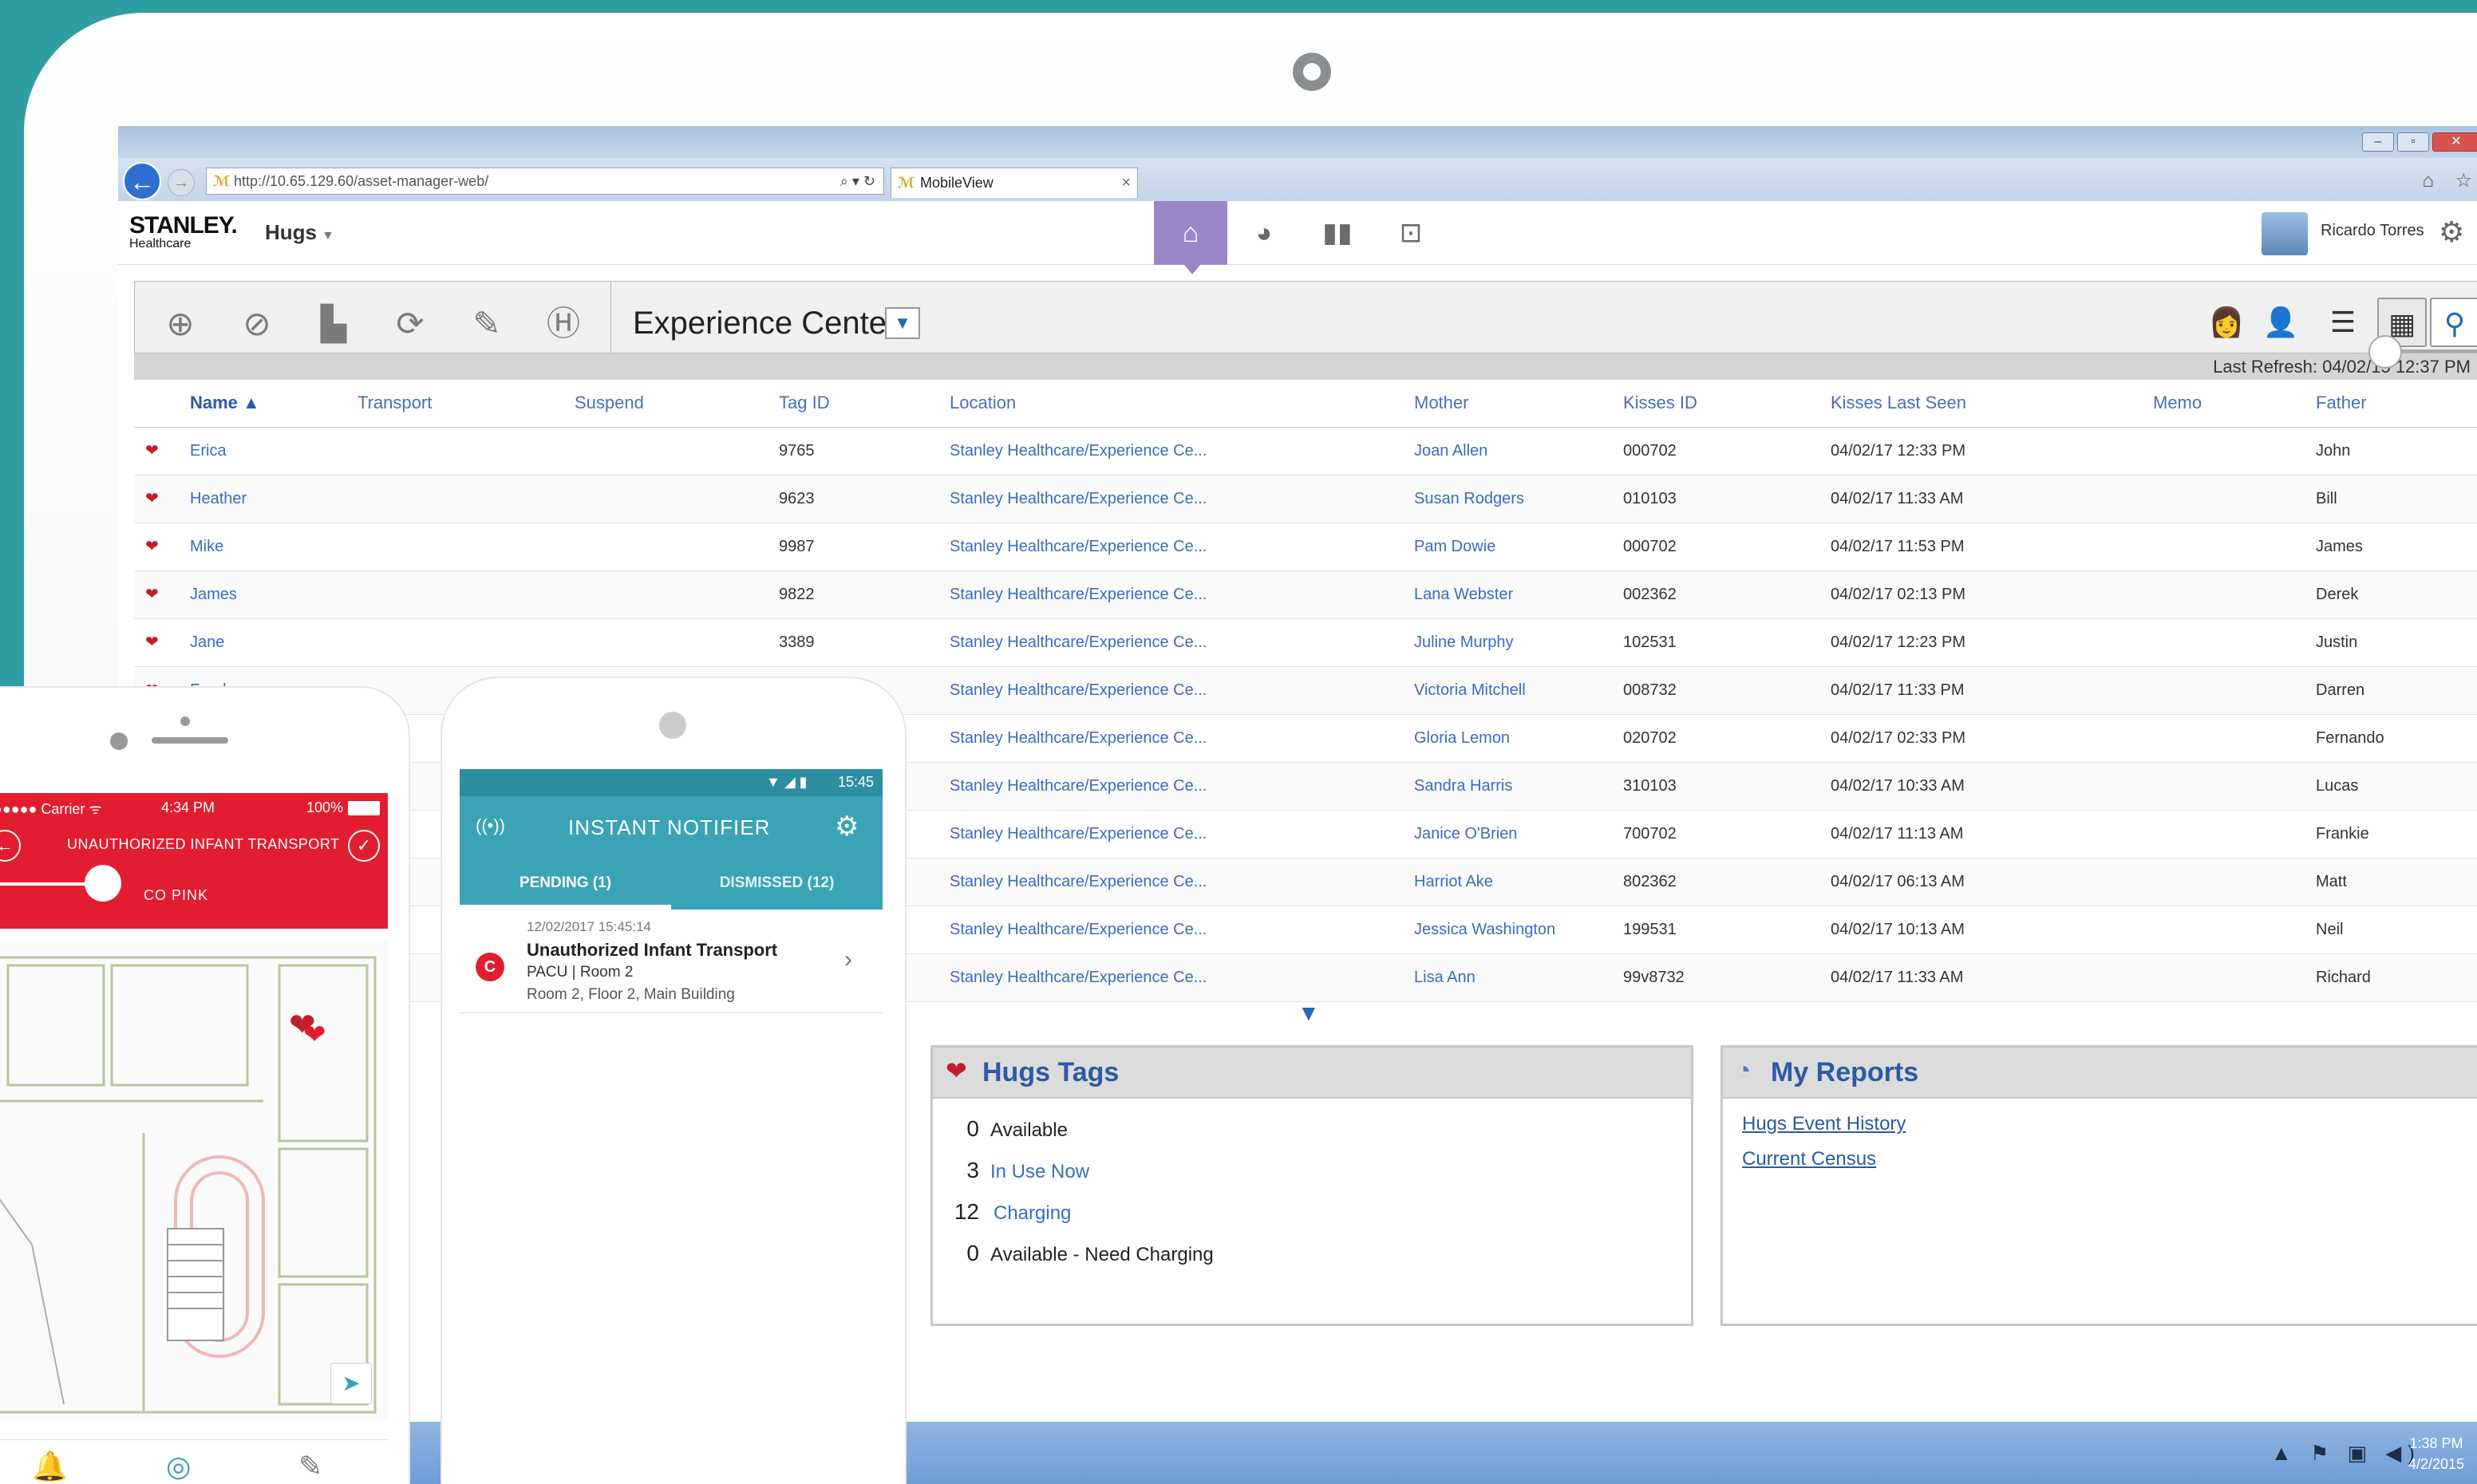  Describe the element at coordinates (903, 323) in the screenshot. I see `chevron-down-icon: ▼` at that location.